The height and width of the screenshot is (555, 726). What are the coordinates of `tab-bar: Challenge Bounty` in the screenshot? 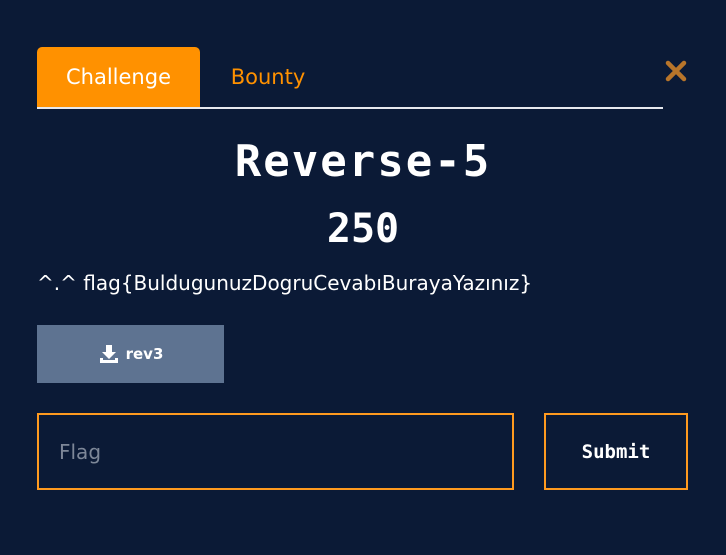 It's located at (350, 78).